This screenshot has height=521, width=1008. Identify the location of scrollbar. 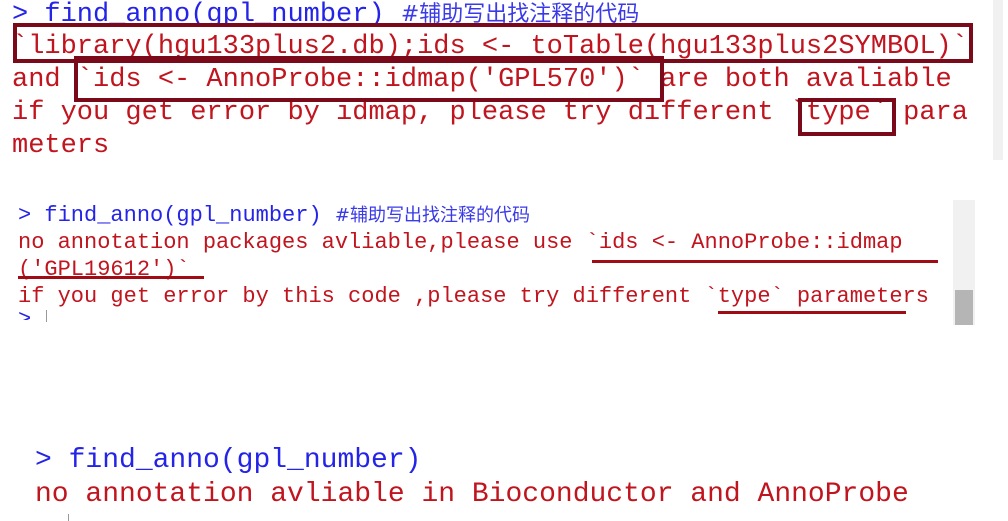
(998, 80).